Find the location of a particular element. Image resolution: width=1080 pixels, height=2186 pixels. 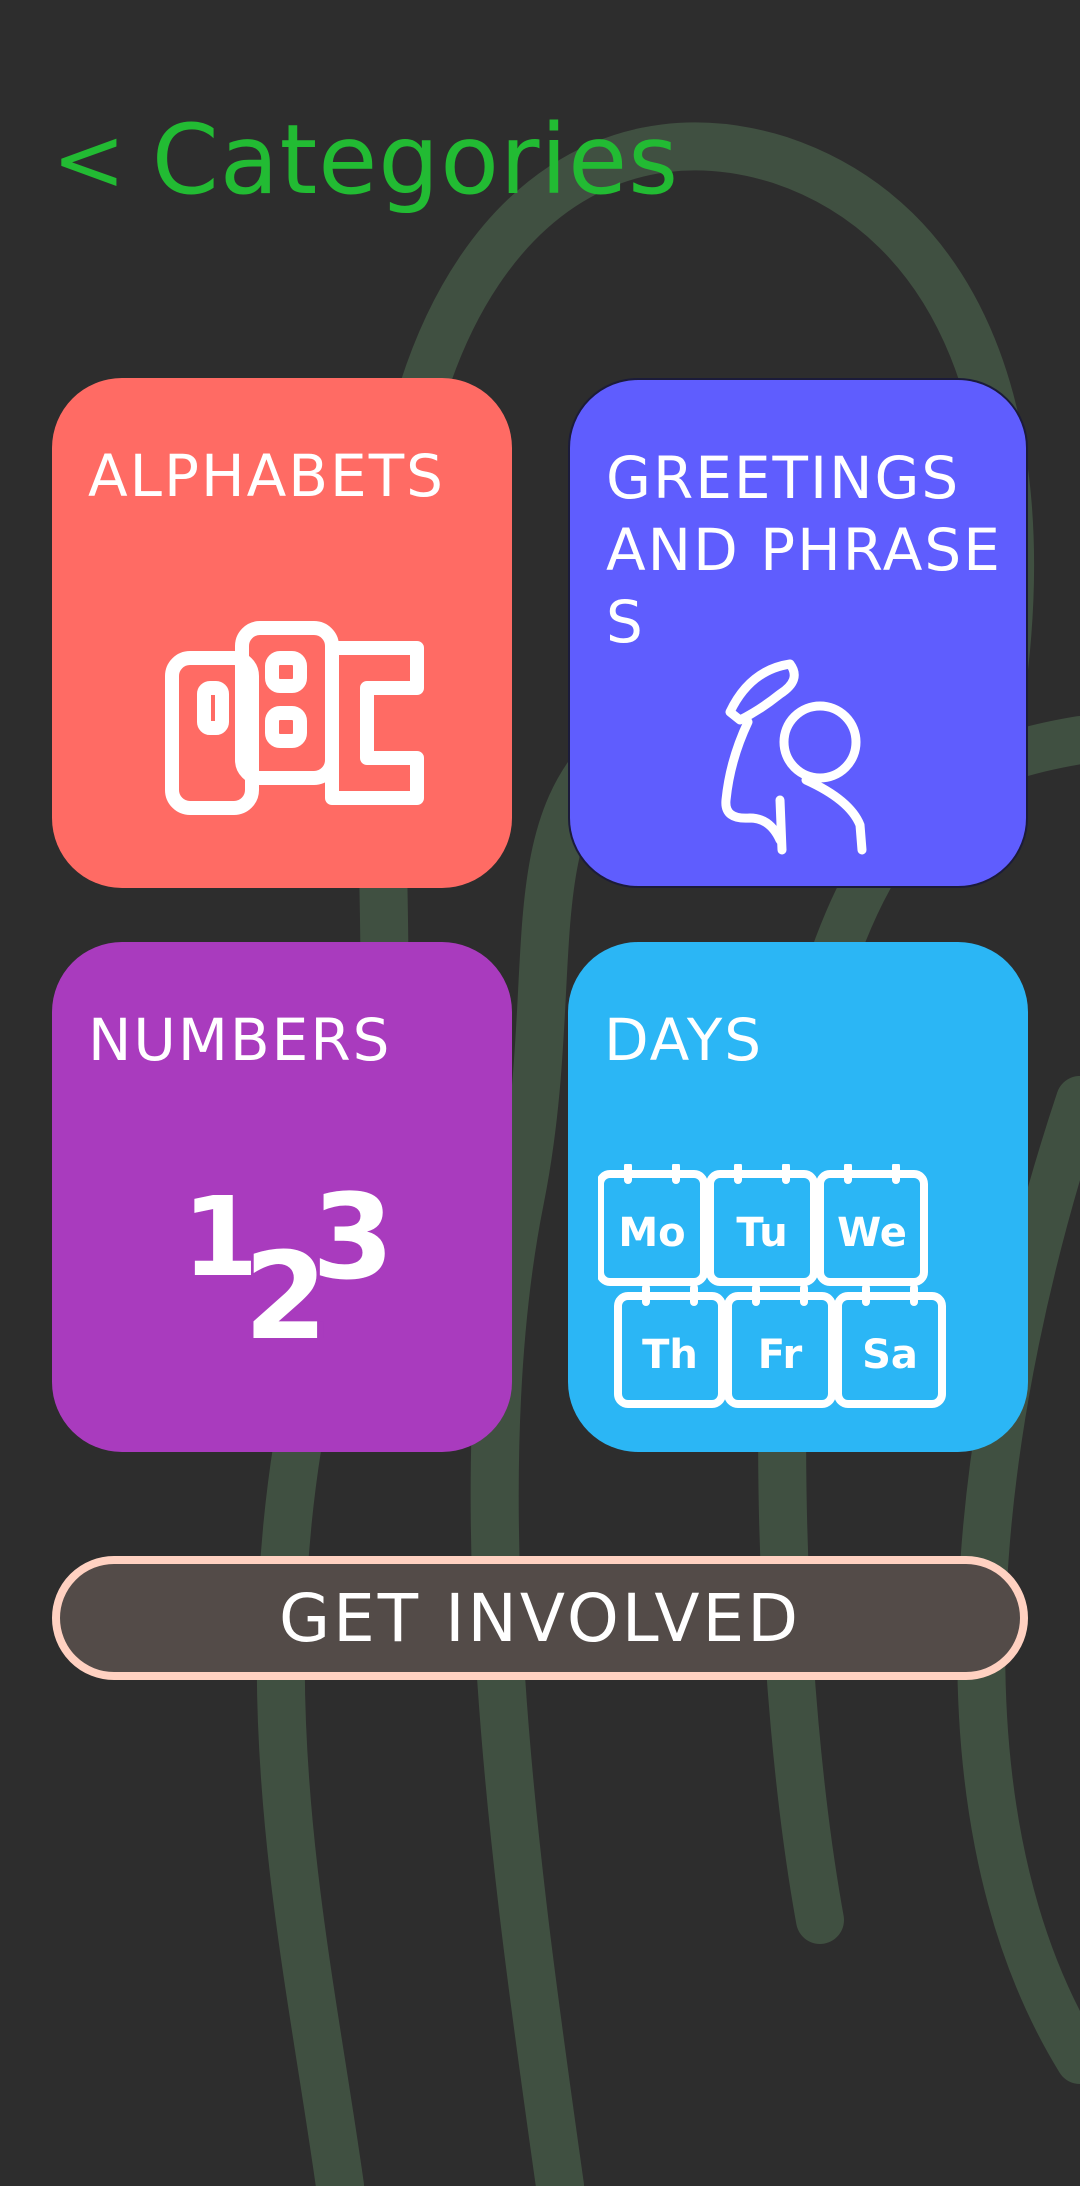

calendar-day-label: Tu is located at coordinates (761, 1233).